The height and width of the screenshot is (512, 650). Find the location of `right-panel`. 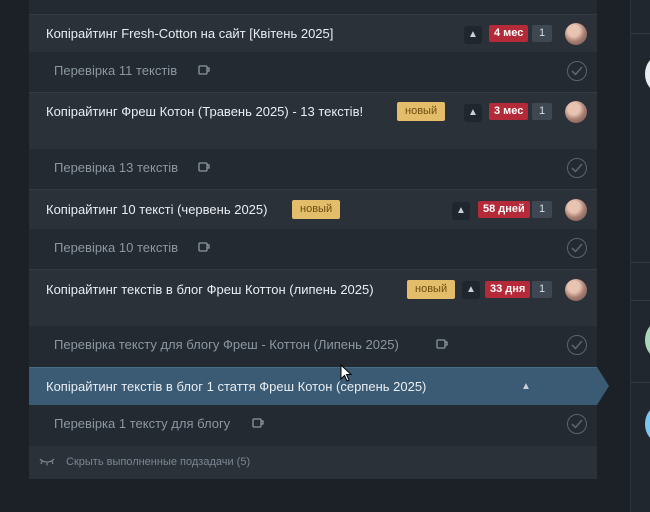

right-panel is located at coordinates (640, 256).